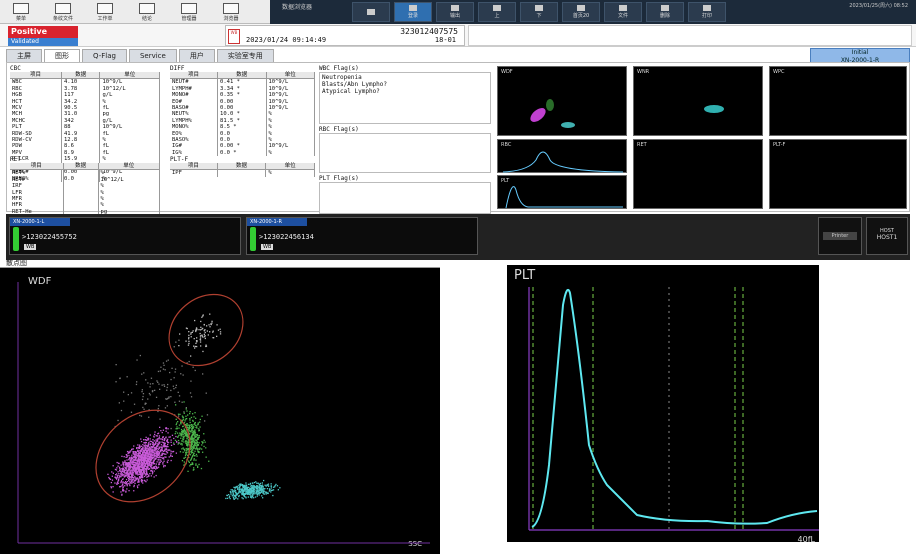 The image size is (916, 555). What do you see at coordinates (707, 12) in the screenshot?
I see `device-button-8: 打印` at bounding box center [707, 12].